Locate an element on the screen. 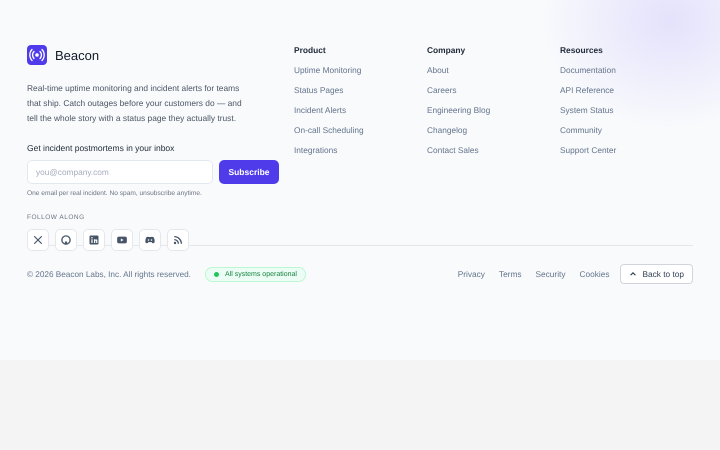 This screenshot has width=720, height=450. copyright: © 2026 Beacon Labs, Inc. All rights reserved. is located at coordinates (109, 274).